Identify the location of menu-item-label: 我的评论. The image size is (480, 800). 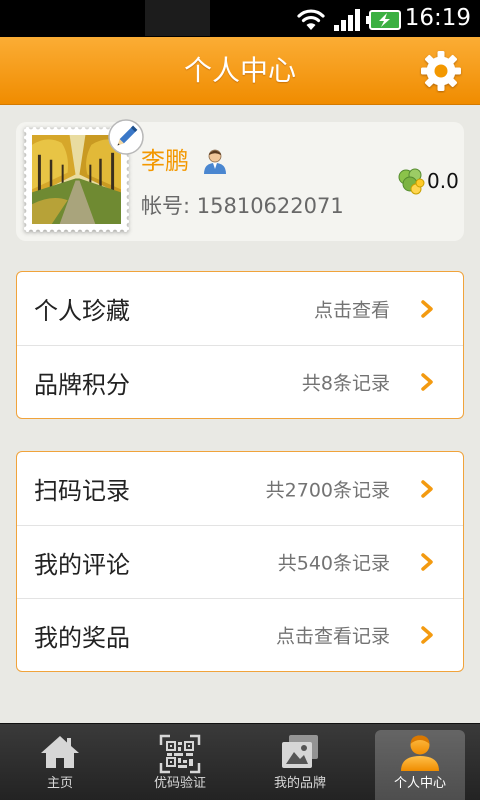
(82, 564).